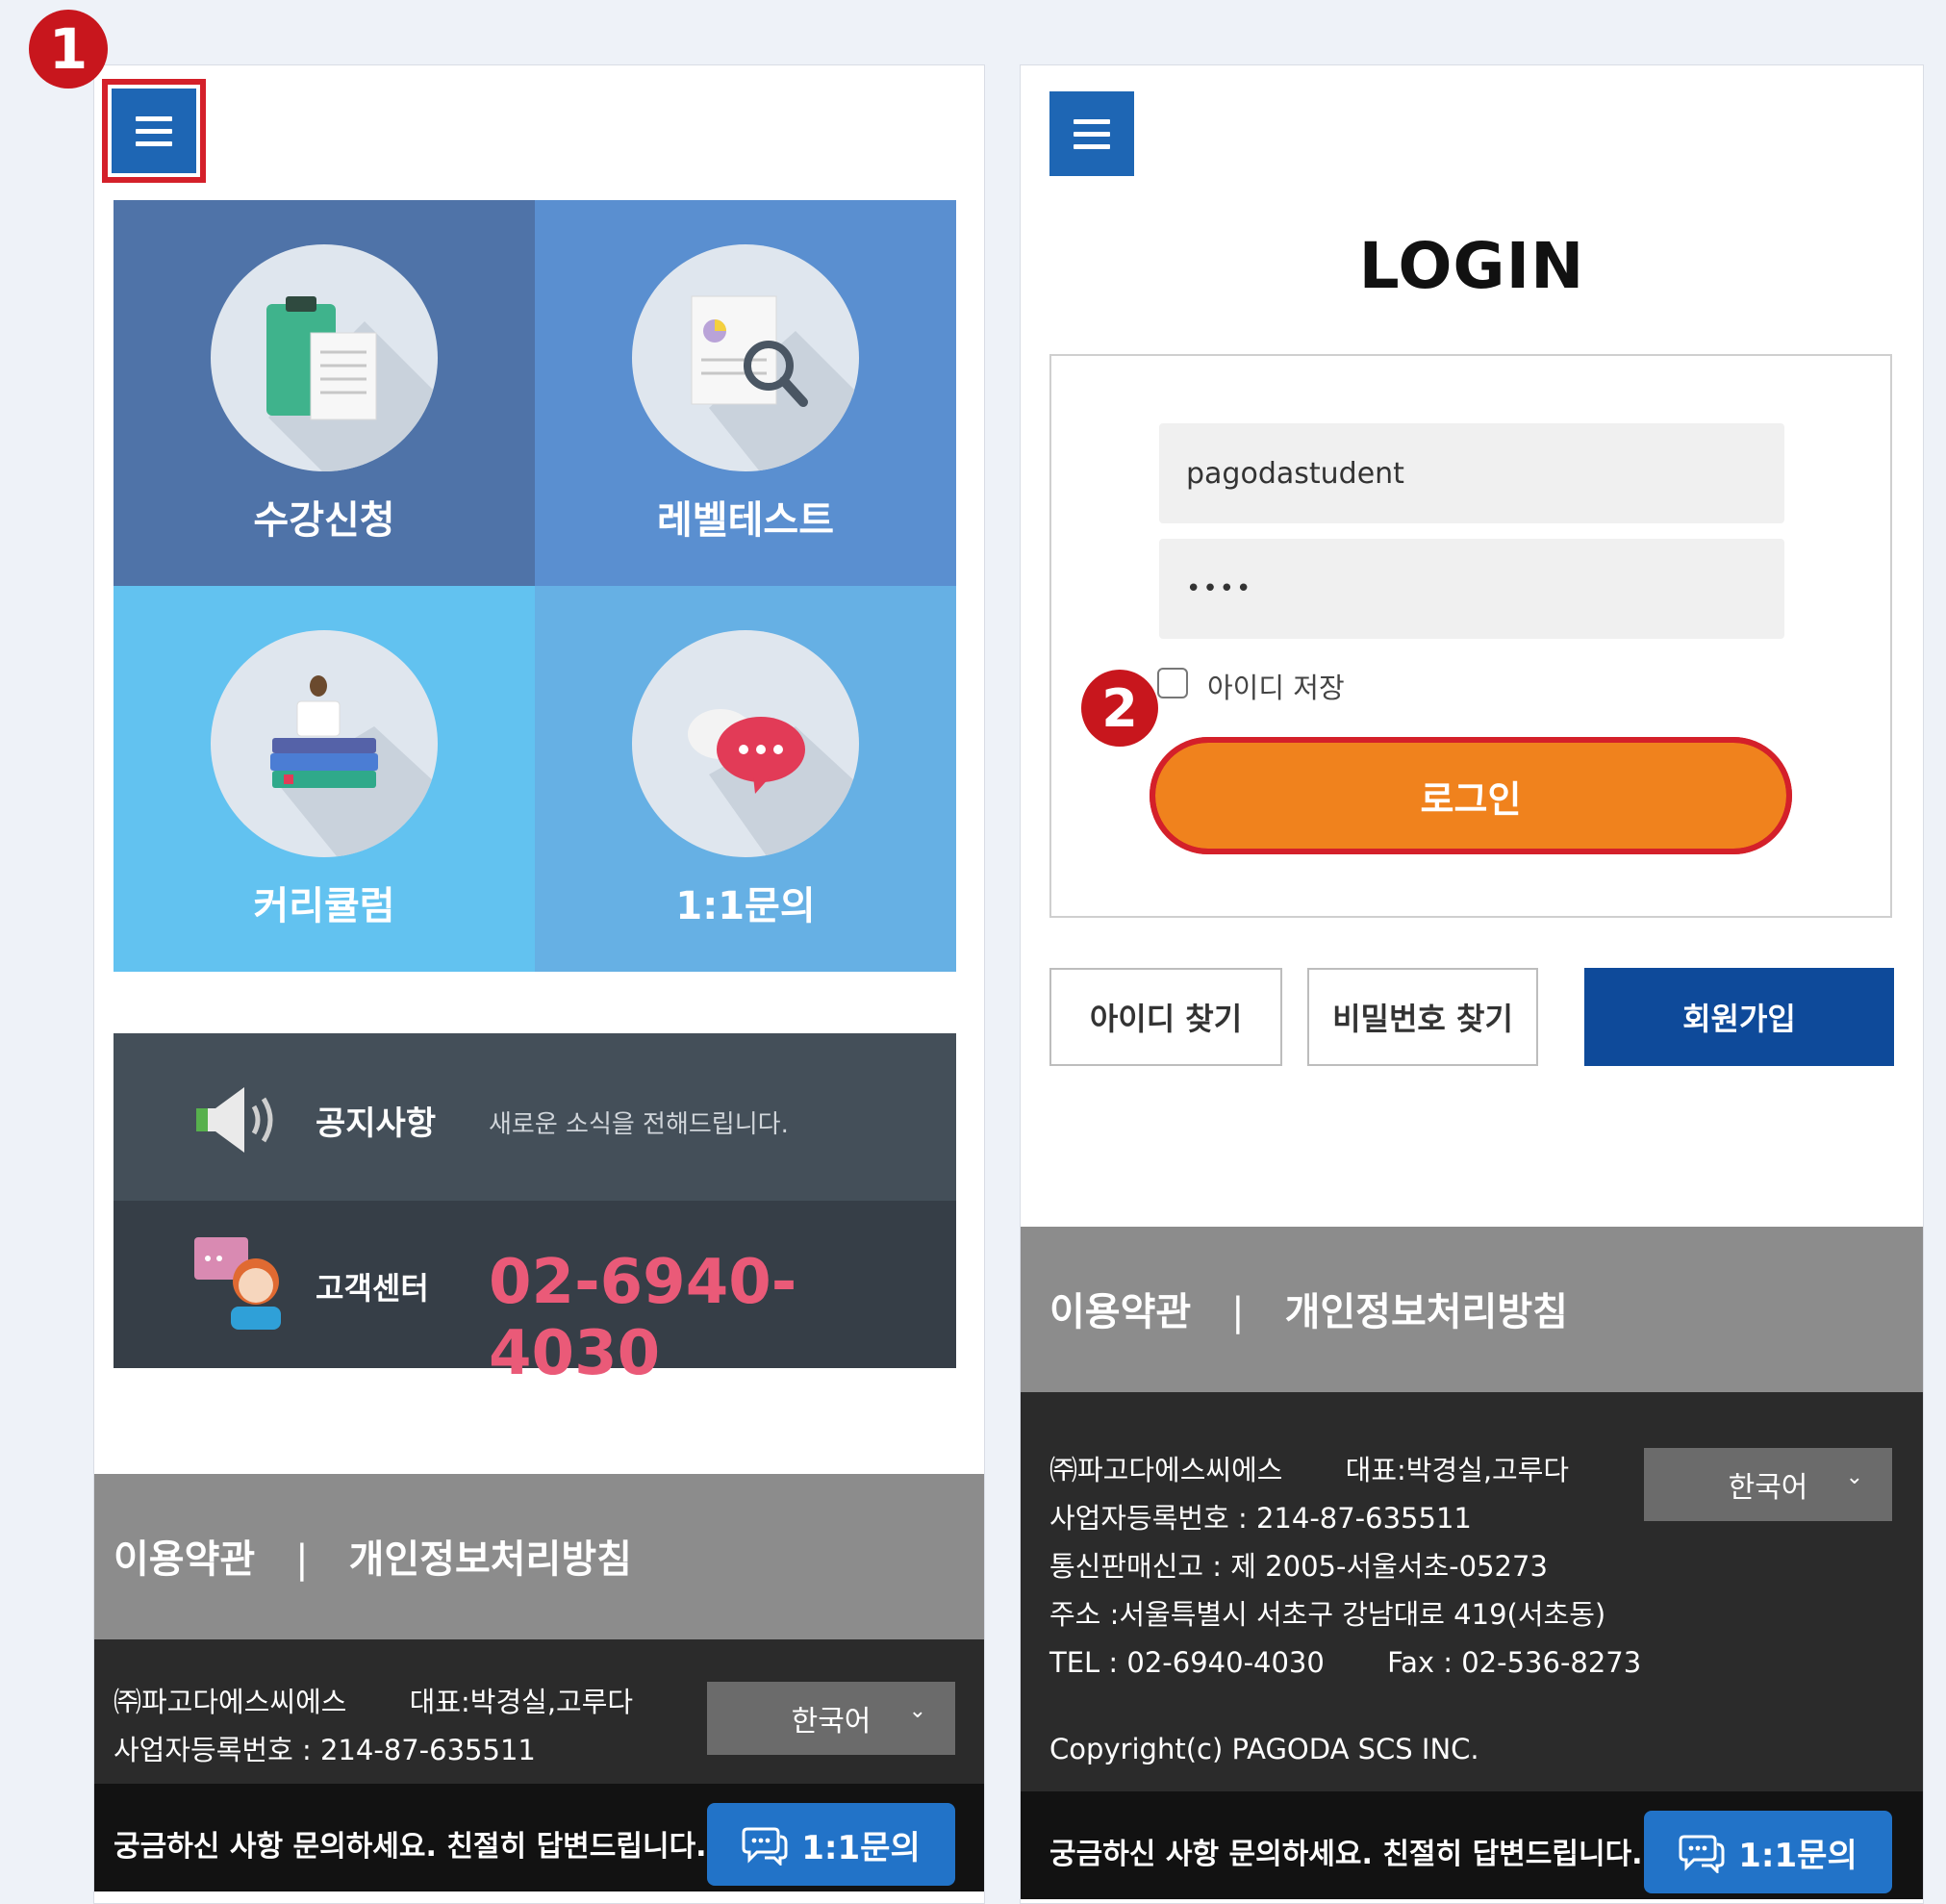  Describe the element at coordinates (639, 1124) in the screenshot. I see `notice-subtitle: 새로운 소식을 전해드립니다.` at that location.